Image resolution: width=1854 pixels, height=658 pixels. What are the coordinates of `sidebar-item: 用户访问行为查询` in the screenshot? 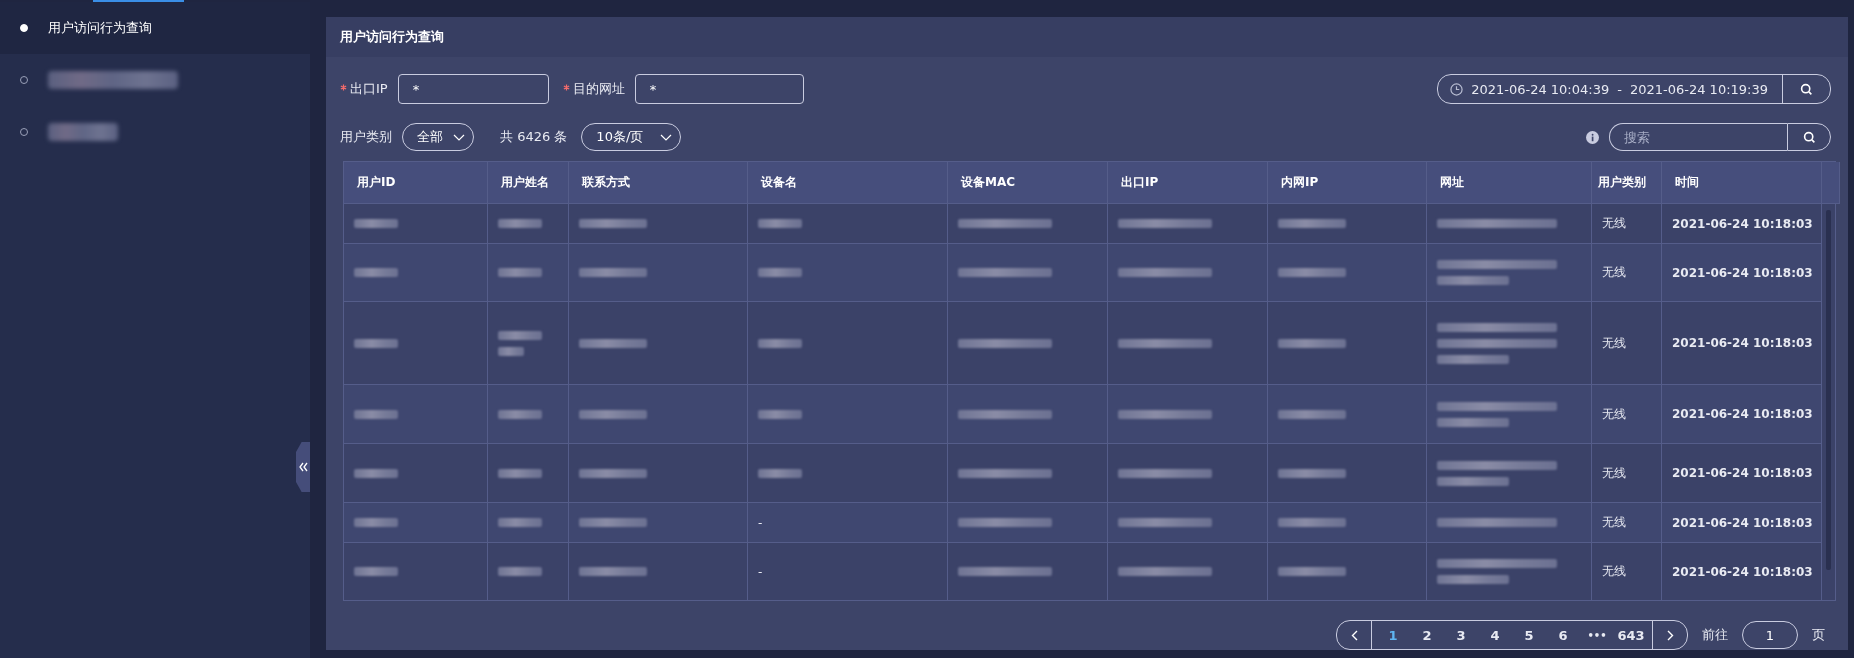 It's located at (155, 28).